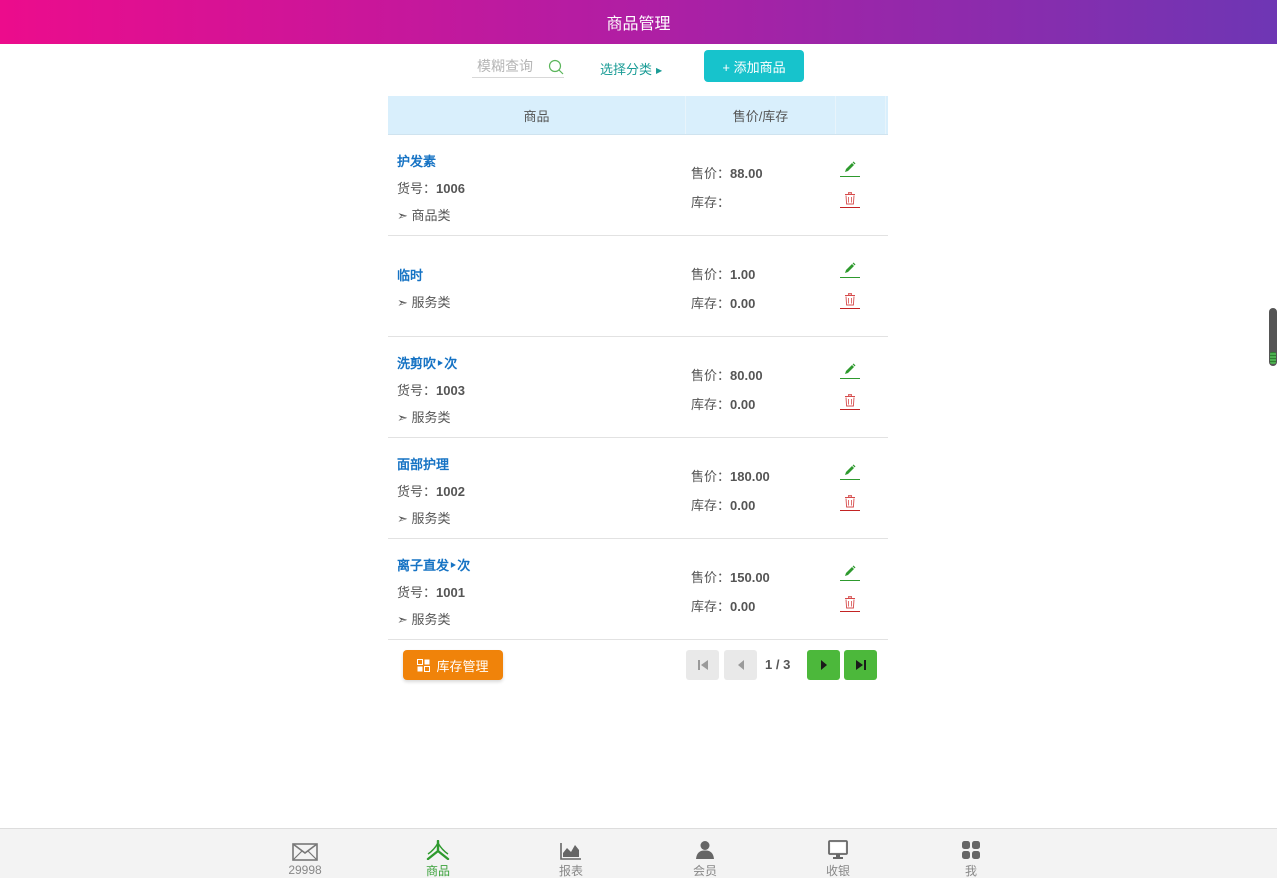  What do you see at coordinates (778, 664) in the screenshot?
I see `page-indicator: 1 / 3` at bounding box center [778, 664].